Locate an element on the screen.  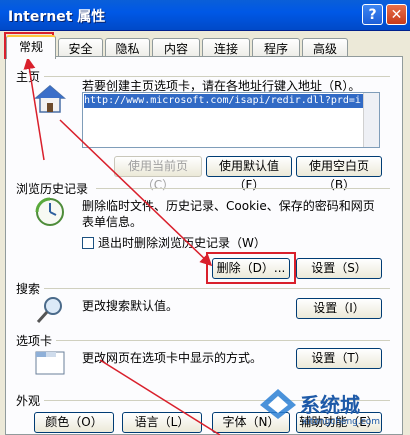
watermark-logo-icon is located at coordinates (278, 404).